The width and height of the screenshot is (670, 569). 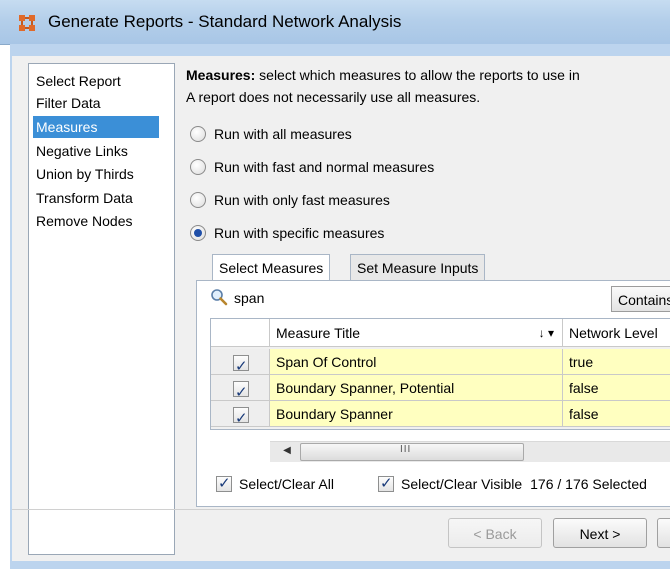 What do you see at coordinates (219, 297) in the screenshot?
I see `search-icon` at bounding box center [219, 297].